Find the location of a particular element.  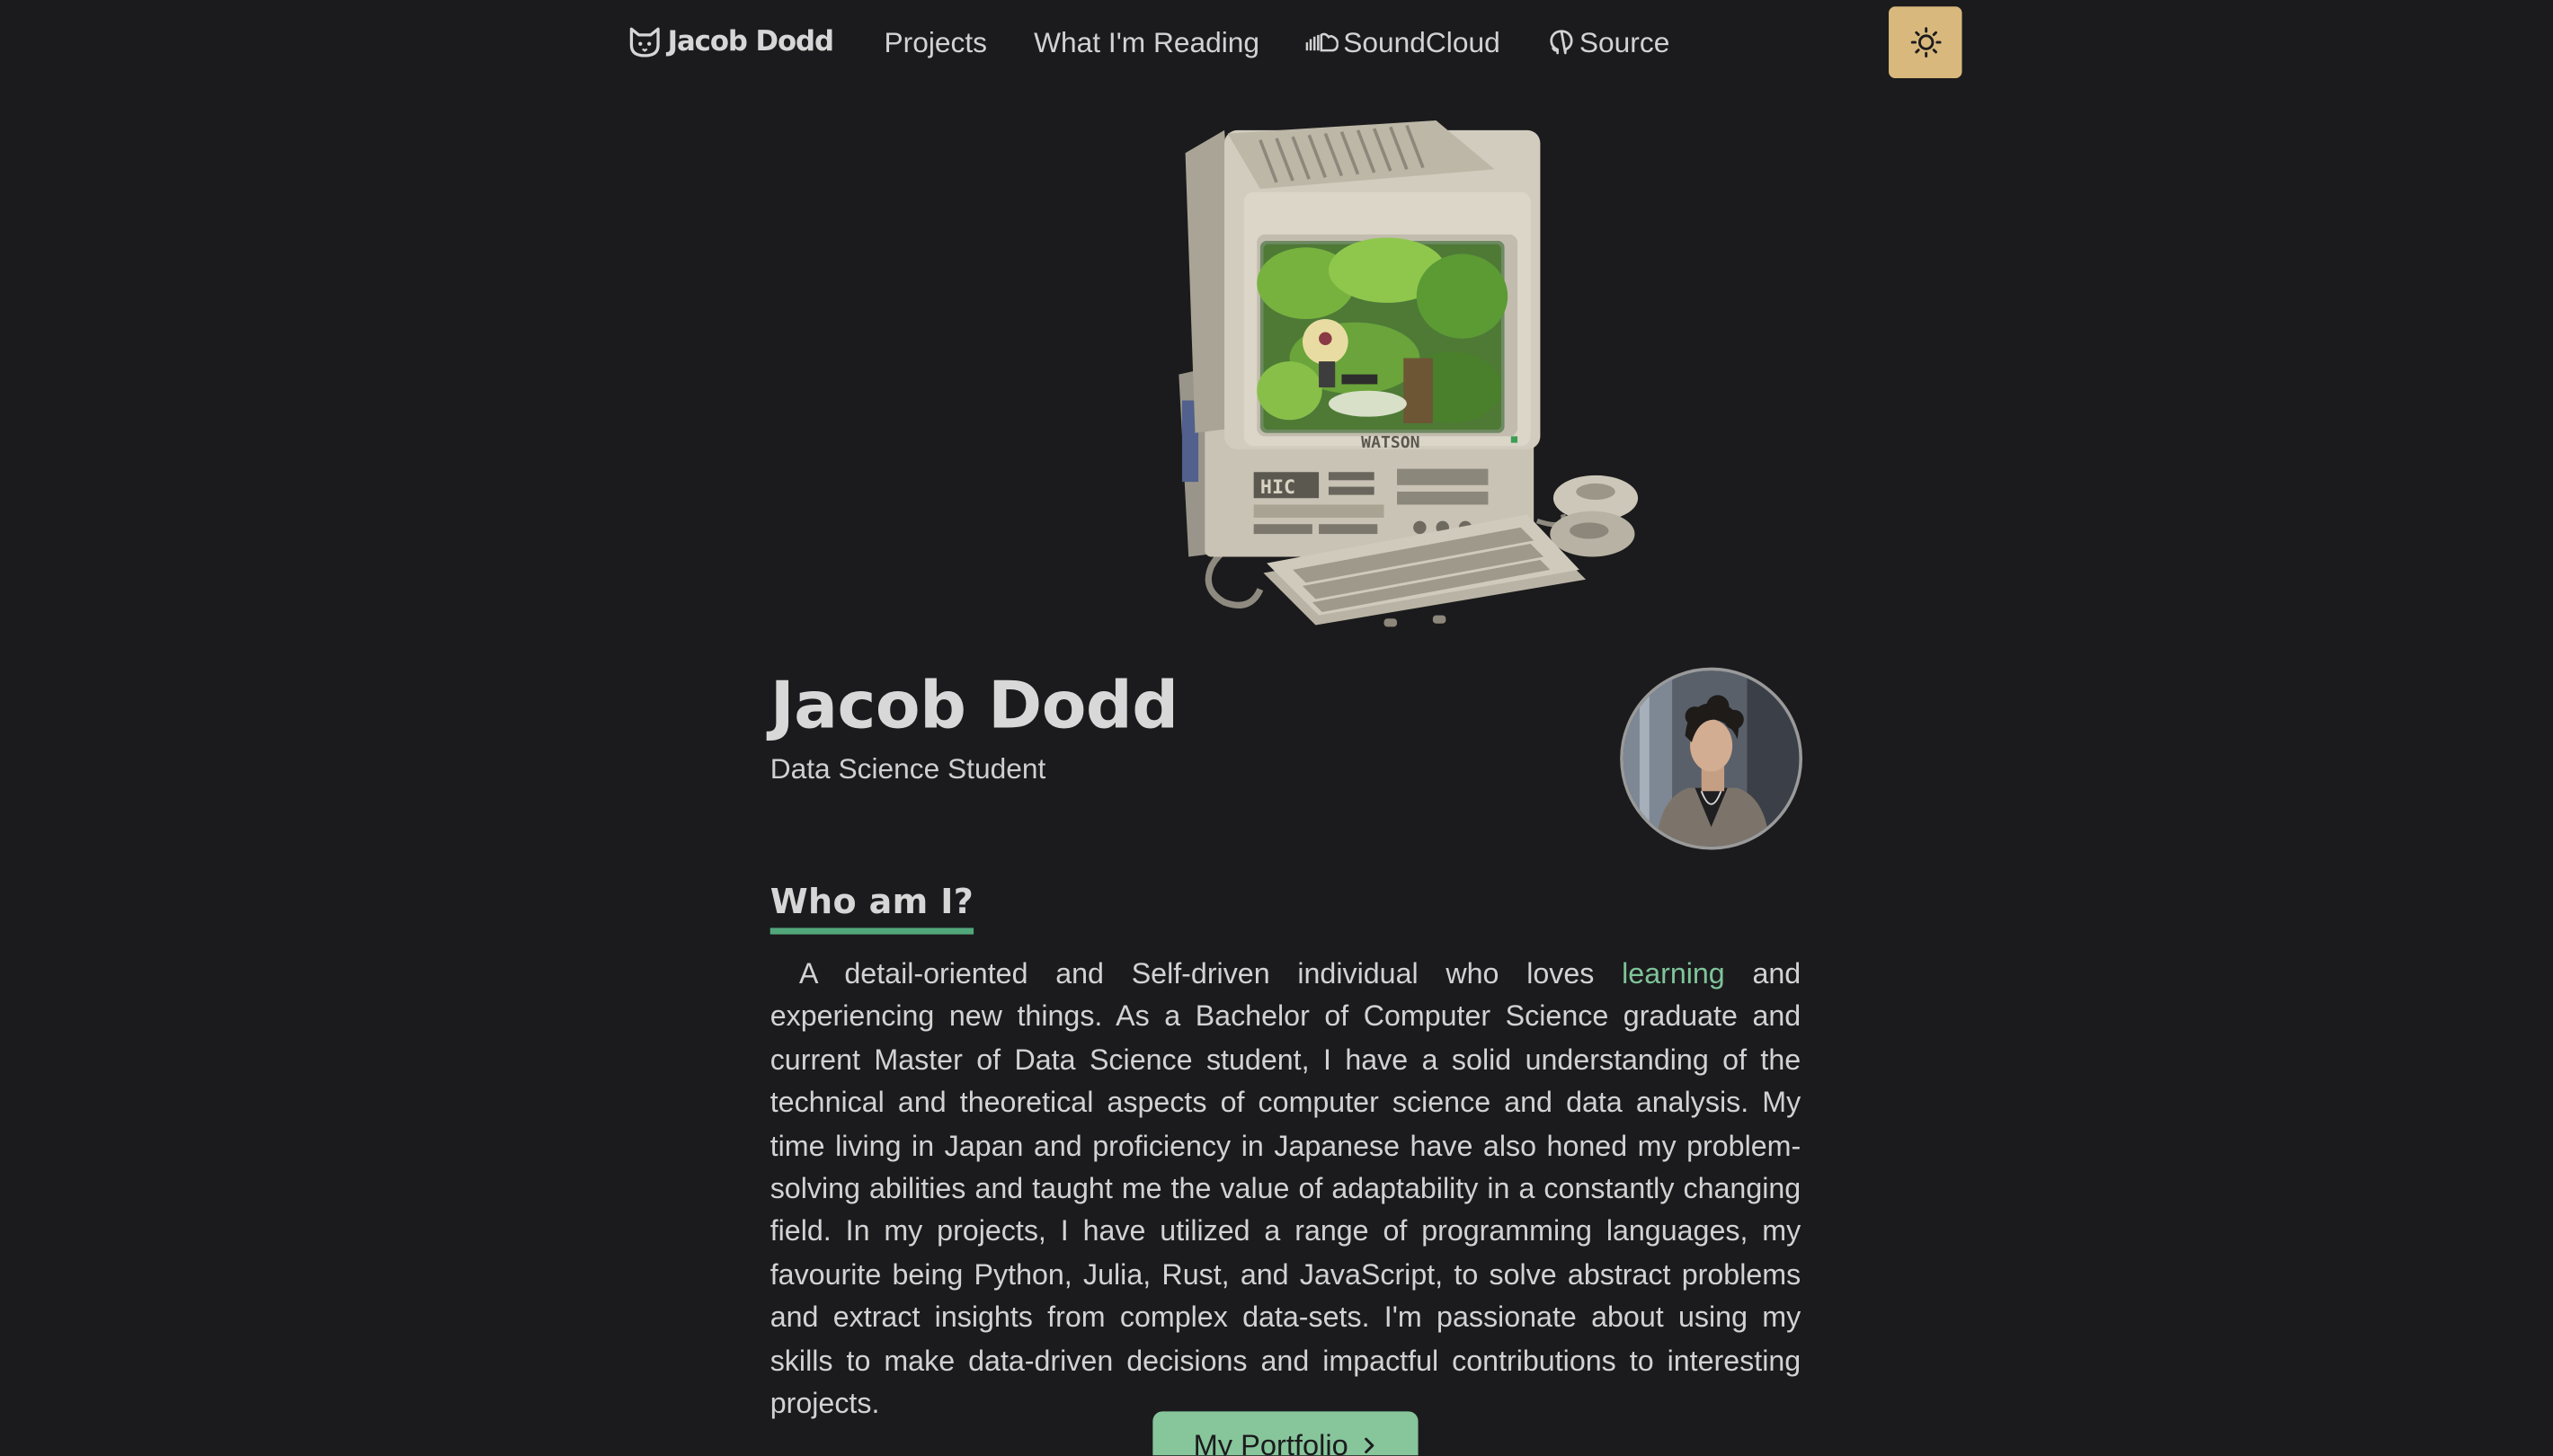

sun-icon is located at coordinates (1925, 42).